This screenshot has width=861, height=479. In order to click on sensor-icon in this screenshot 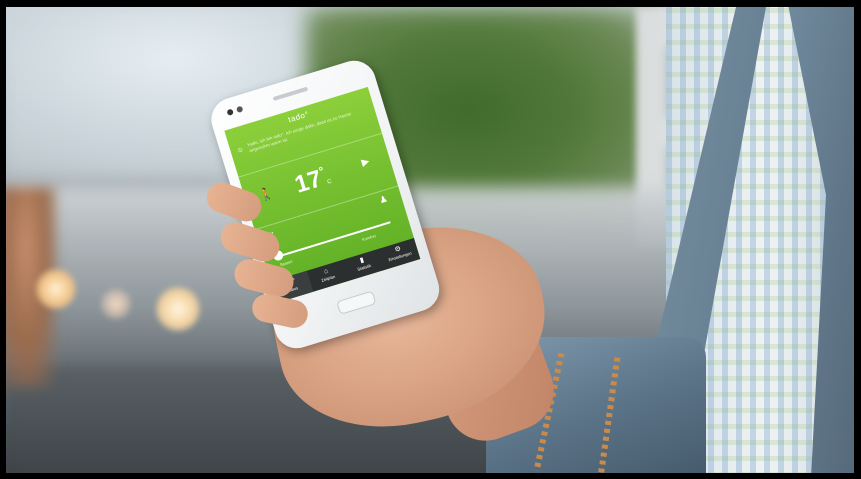, I will do `click(239, 109)`.